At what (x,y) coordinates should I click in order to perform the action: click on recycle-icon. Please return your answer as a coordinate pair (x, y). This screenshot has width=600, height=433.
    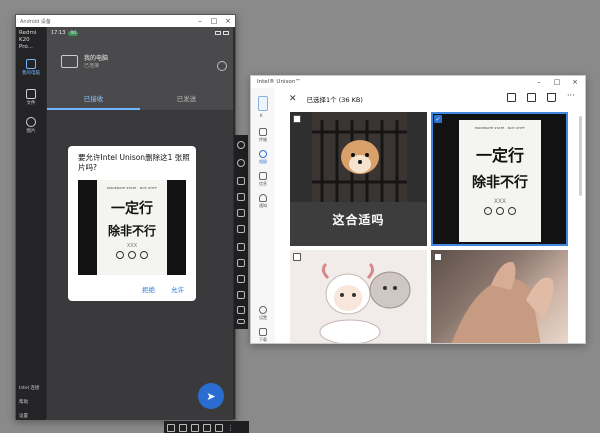
    Looking at the image, I should click on (488, 211).